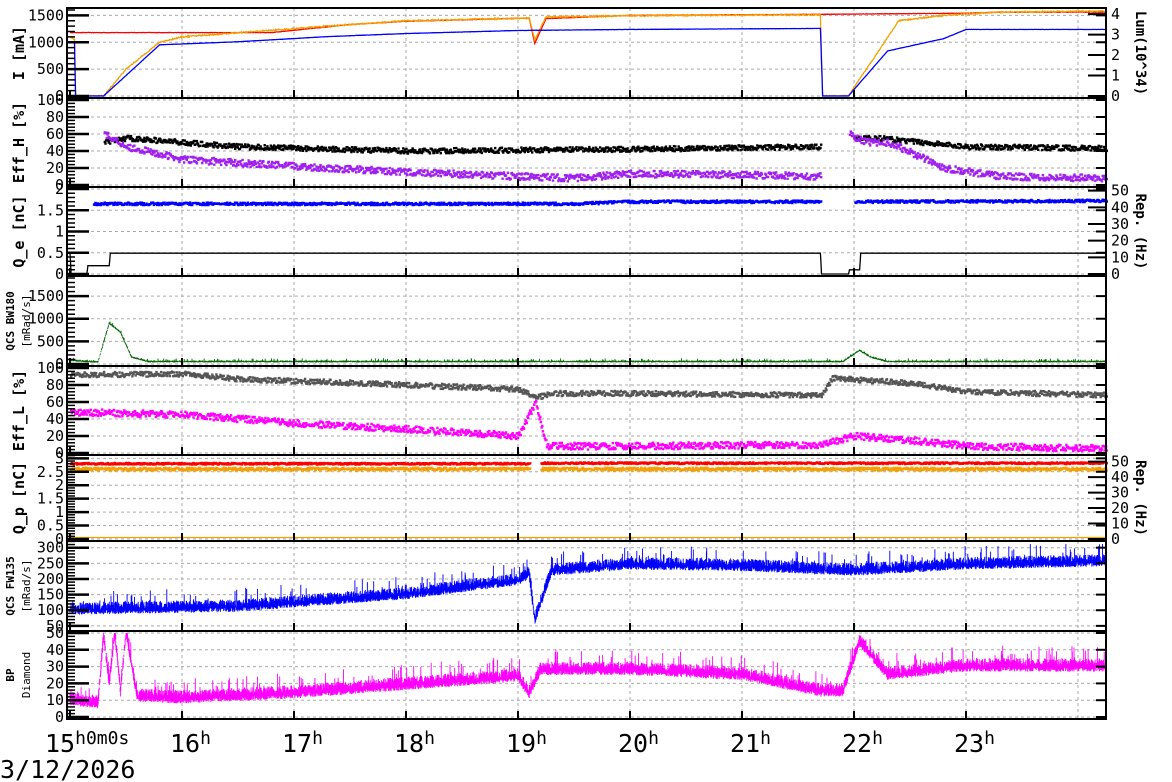 Image resolution: width=1172 pixels, height=782 pixels. What do you see at coordinates (1140, 53) in the screenshot?
I see `right-axis-label: Lum(10^34)` at bounding box center [1140, 53].